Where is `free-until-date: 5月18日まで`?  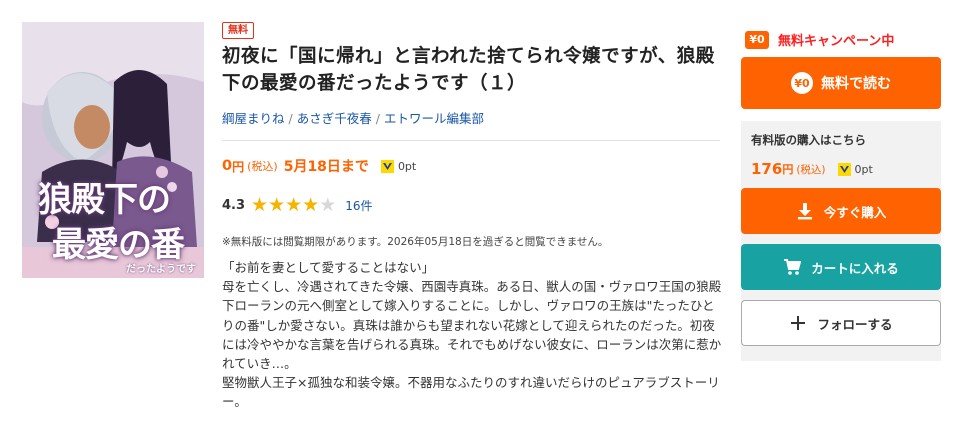
free-until-date: 5月18日まで is located at coordinates (326, 167).